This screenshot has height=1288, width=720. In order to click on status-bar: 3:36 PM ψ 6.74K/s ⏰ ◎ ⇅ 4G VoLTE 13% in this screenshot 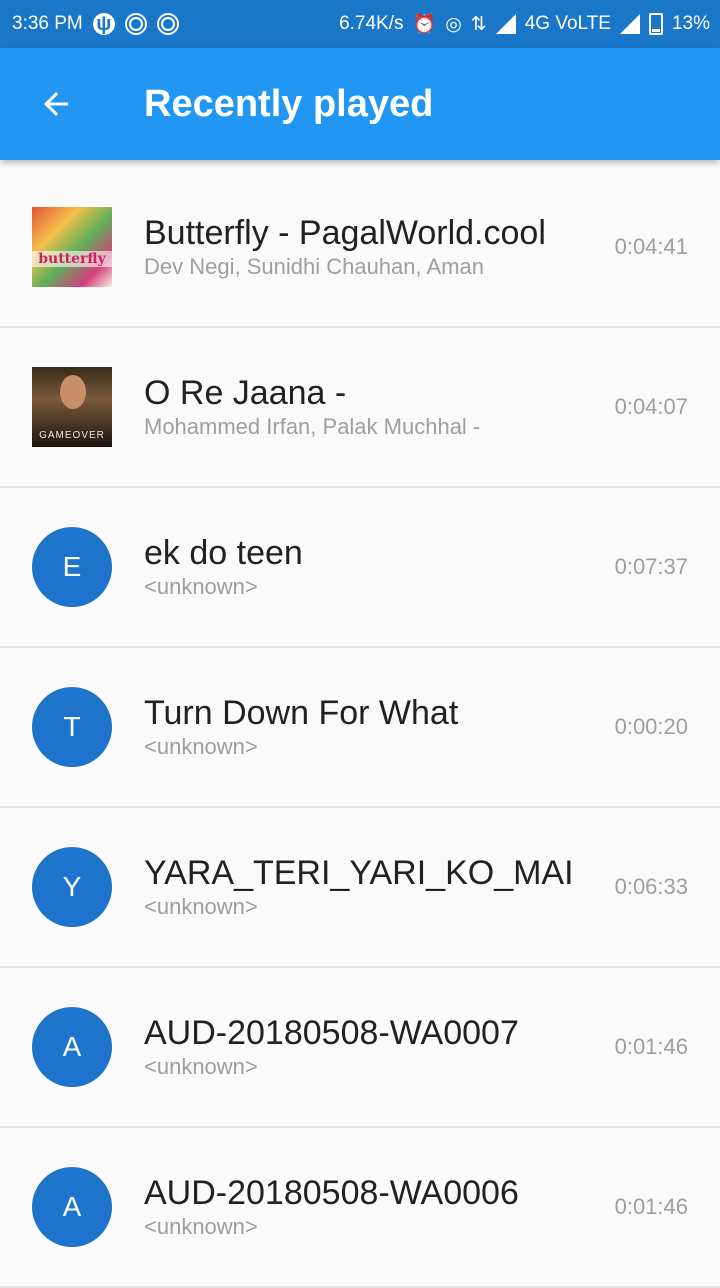, I will do `click(360, 24)`.